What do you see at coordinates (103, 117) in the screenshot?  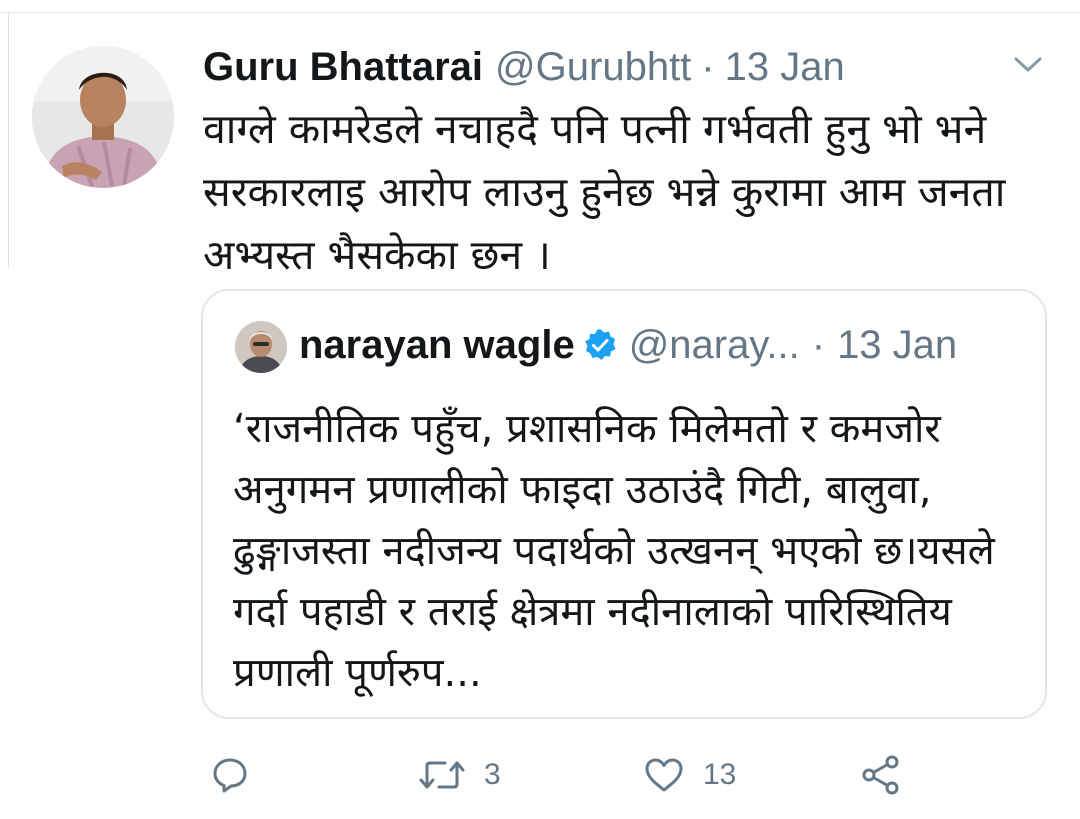 I see `avatar` at bounding box center [103, 117].